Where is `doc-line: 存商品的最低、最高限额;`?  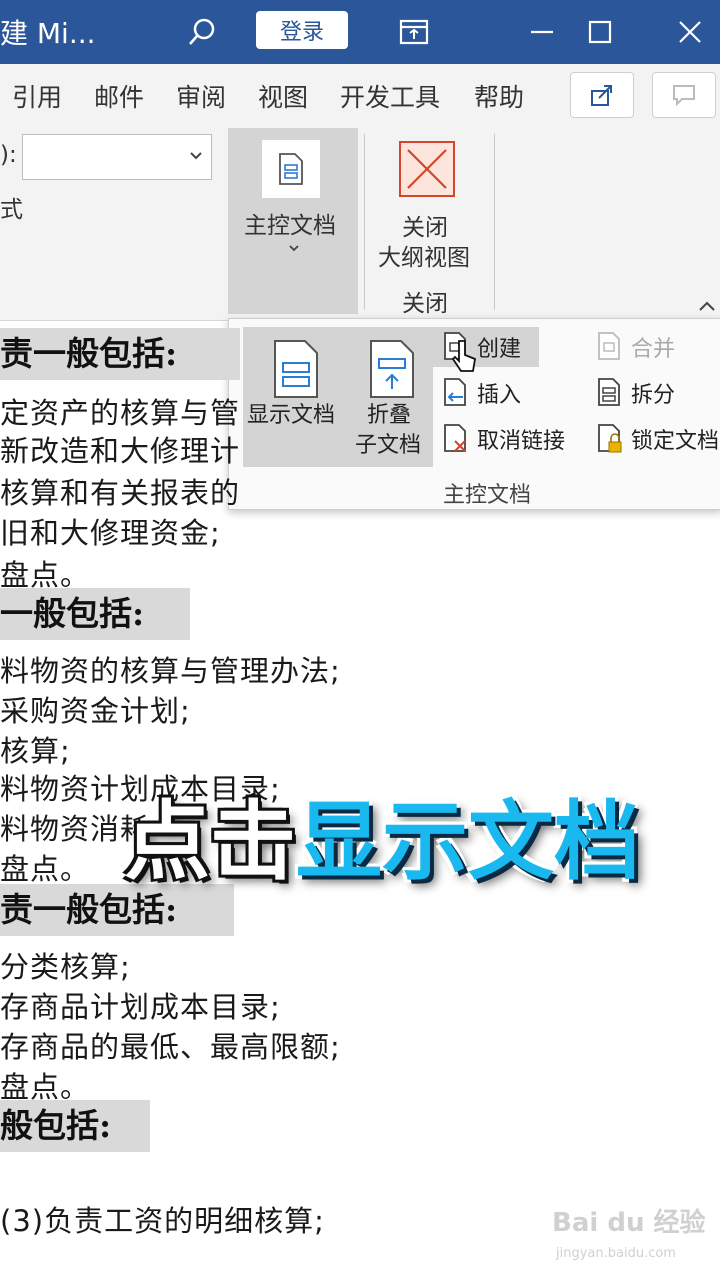 doc-line: 存商品的最低、最高限额; is located at coordinates (170, 1047).